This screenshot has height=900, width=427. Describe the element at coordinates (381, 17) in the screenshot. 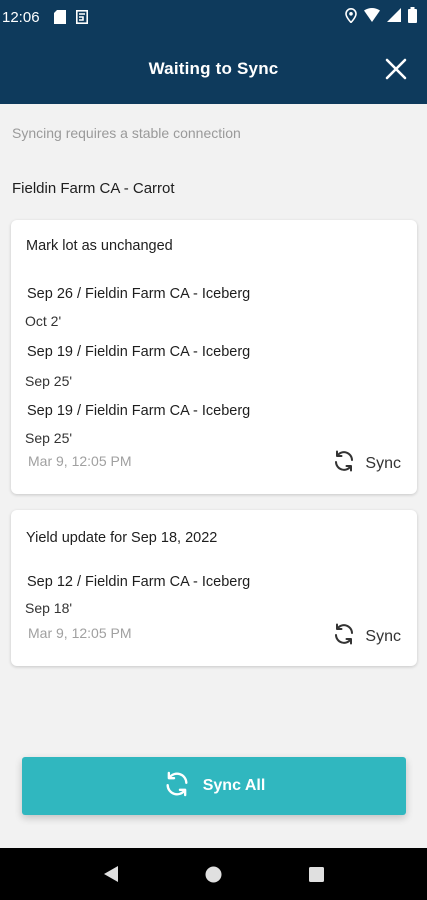

I see `status-icons` at that location.